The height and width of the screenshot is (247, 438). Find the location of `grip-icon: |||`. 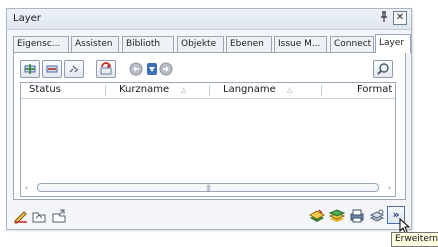

grip-icon: ||| is located at coordinates (208, 188).